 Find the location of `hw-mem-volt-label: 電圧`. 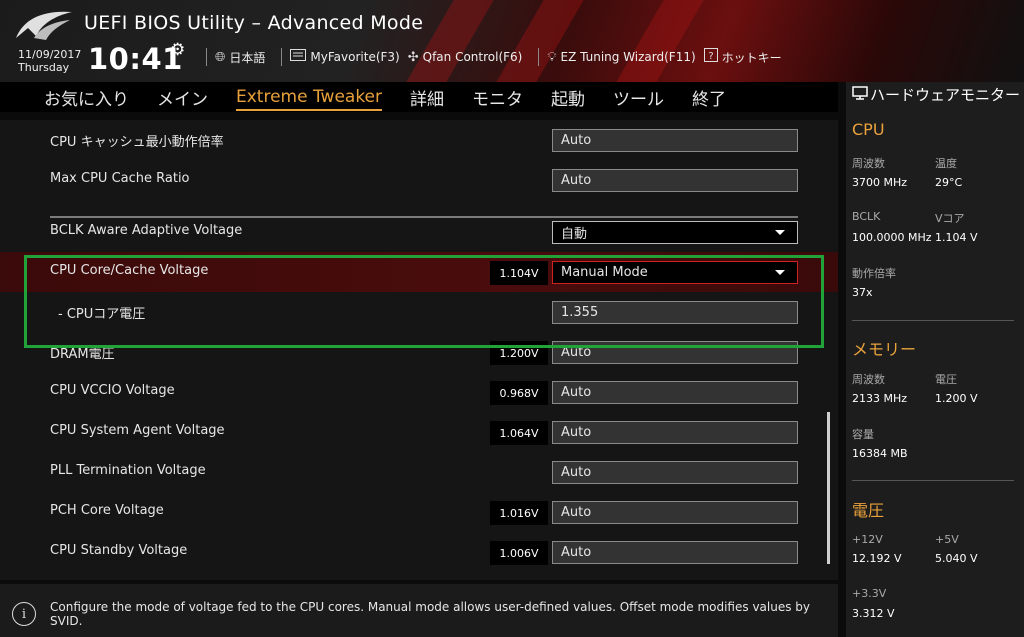

hw-mem-volt-label: 電圧 is located at coordinates (946, 379).